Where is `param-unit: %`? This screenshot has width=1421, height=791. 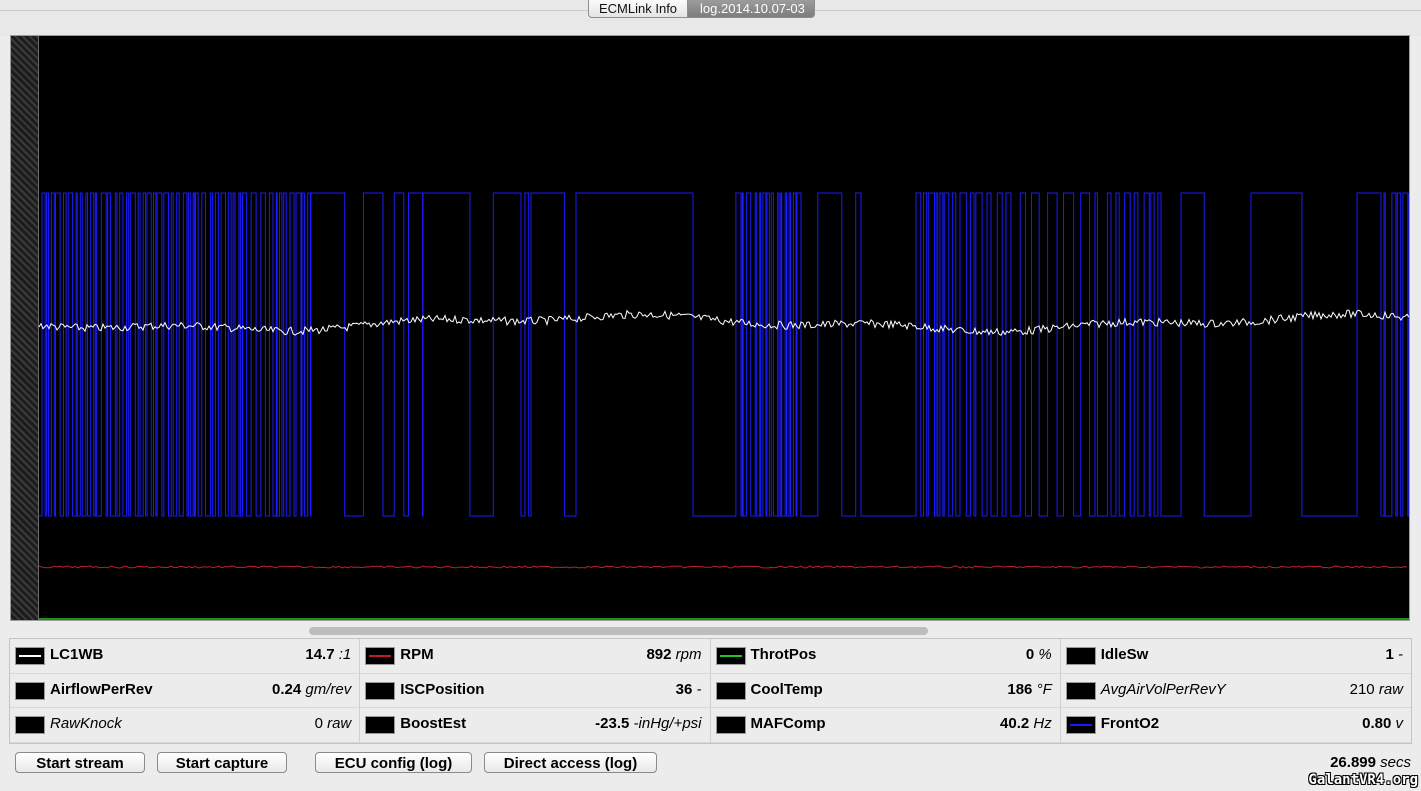 param-unit: % is located at coordinates (1045, 654).